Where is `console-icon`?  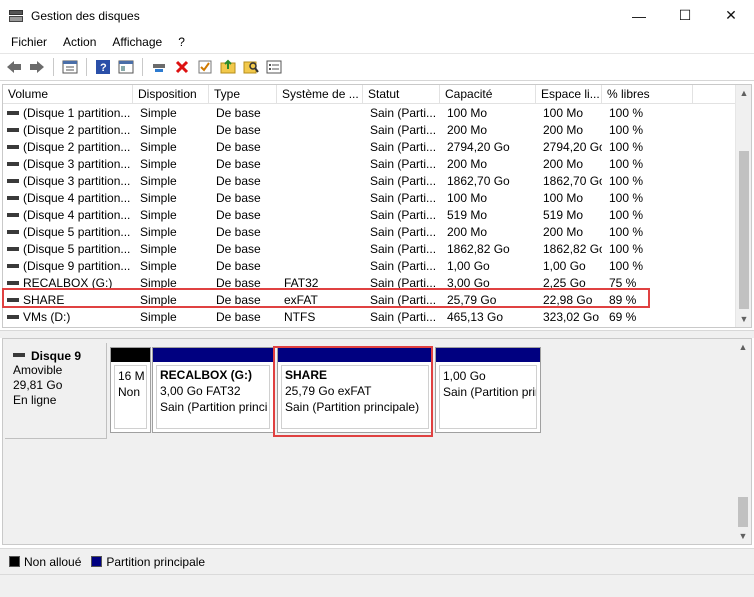 console-icon is located at coordinates (126, 67).